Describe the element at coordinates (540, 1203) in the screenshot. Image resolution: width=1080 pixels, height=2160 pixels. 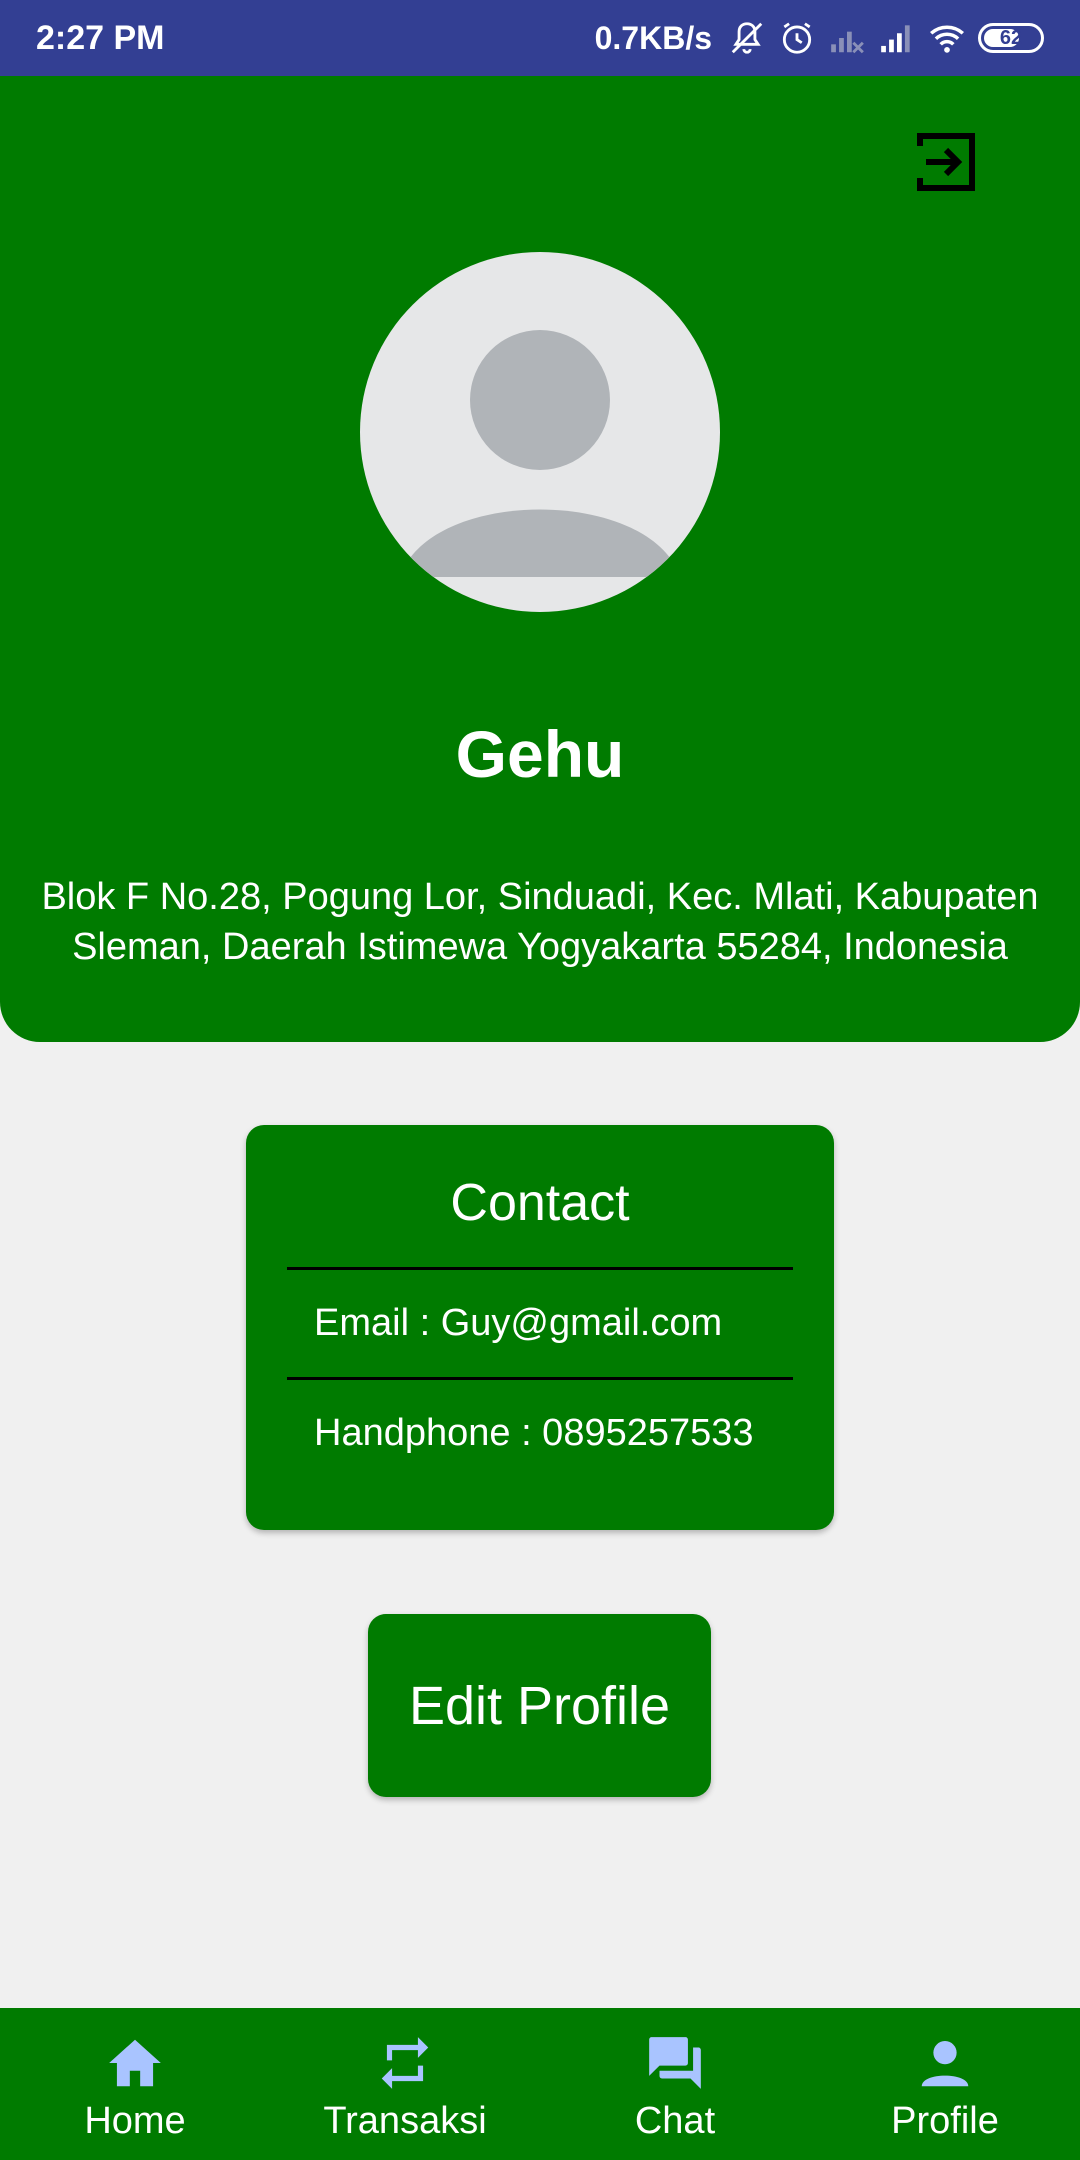
I see `contact-title: Contact` at that location.